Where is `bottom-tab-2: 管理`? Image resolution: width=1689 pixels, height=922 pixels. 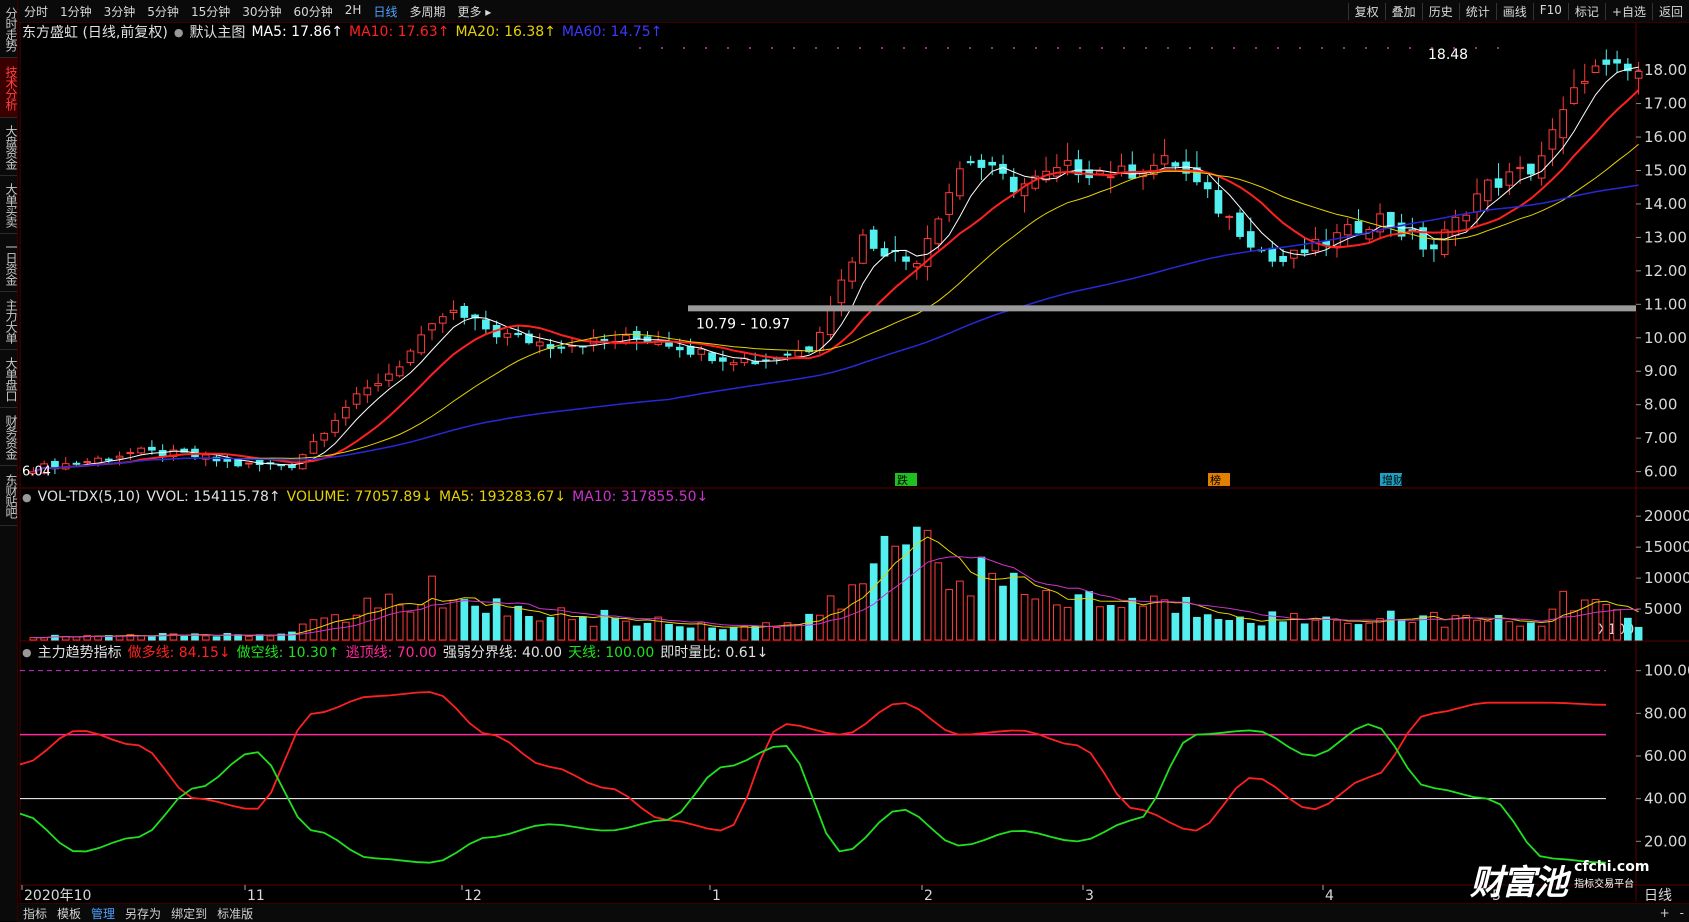 bottom-tab-2: 管理 is located at coordinates (103, 913).